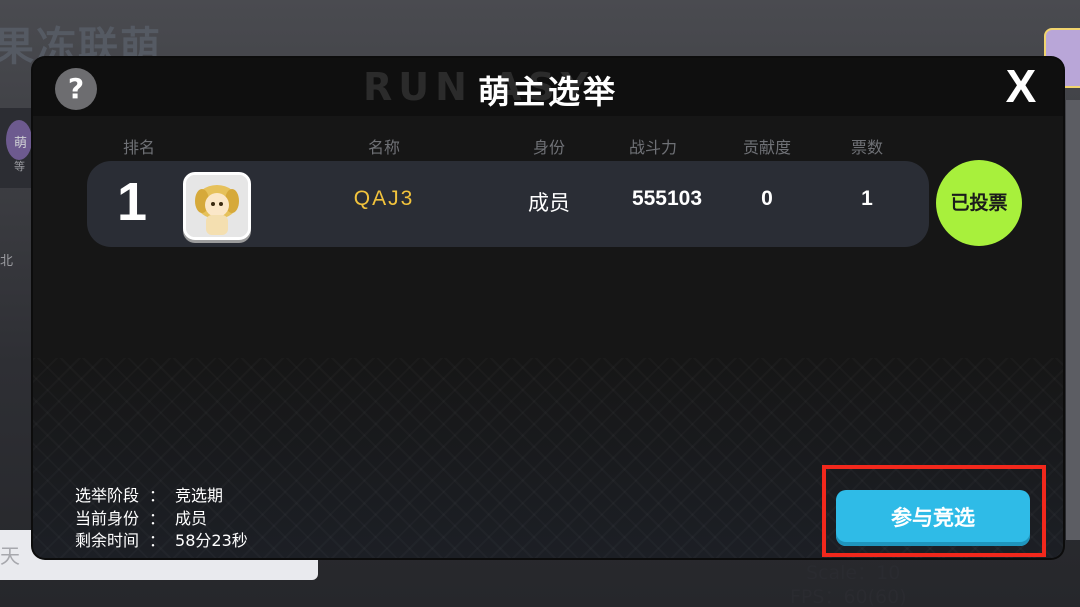 Image resolution: width=1080 pixels, height=607 pixels. I want to click on player-role: 成员, so click(549, 203).